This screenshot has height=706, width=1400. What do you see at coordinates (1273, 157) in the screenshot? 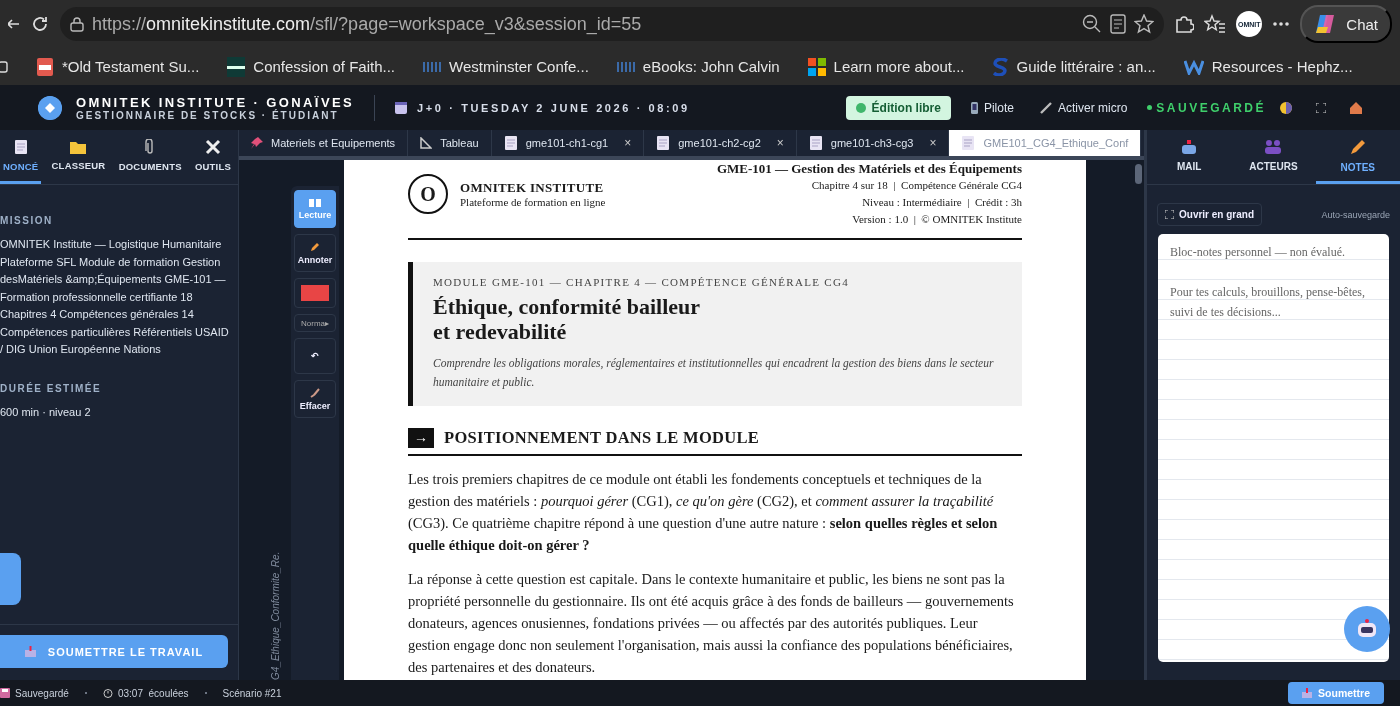
I see `panel-tab: ACTEURS` at bounding box center [1273, 157].